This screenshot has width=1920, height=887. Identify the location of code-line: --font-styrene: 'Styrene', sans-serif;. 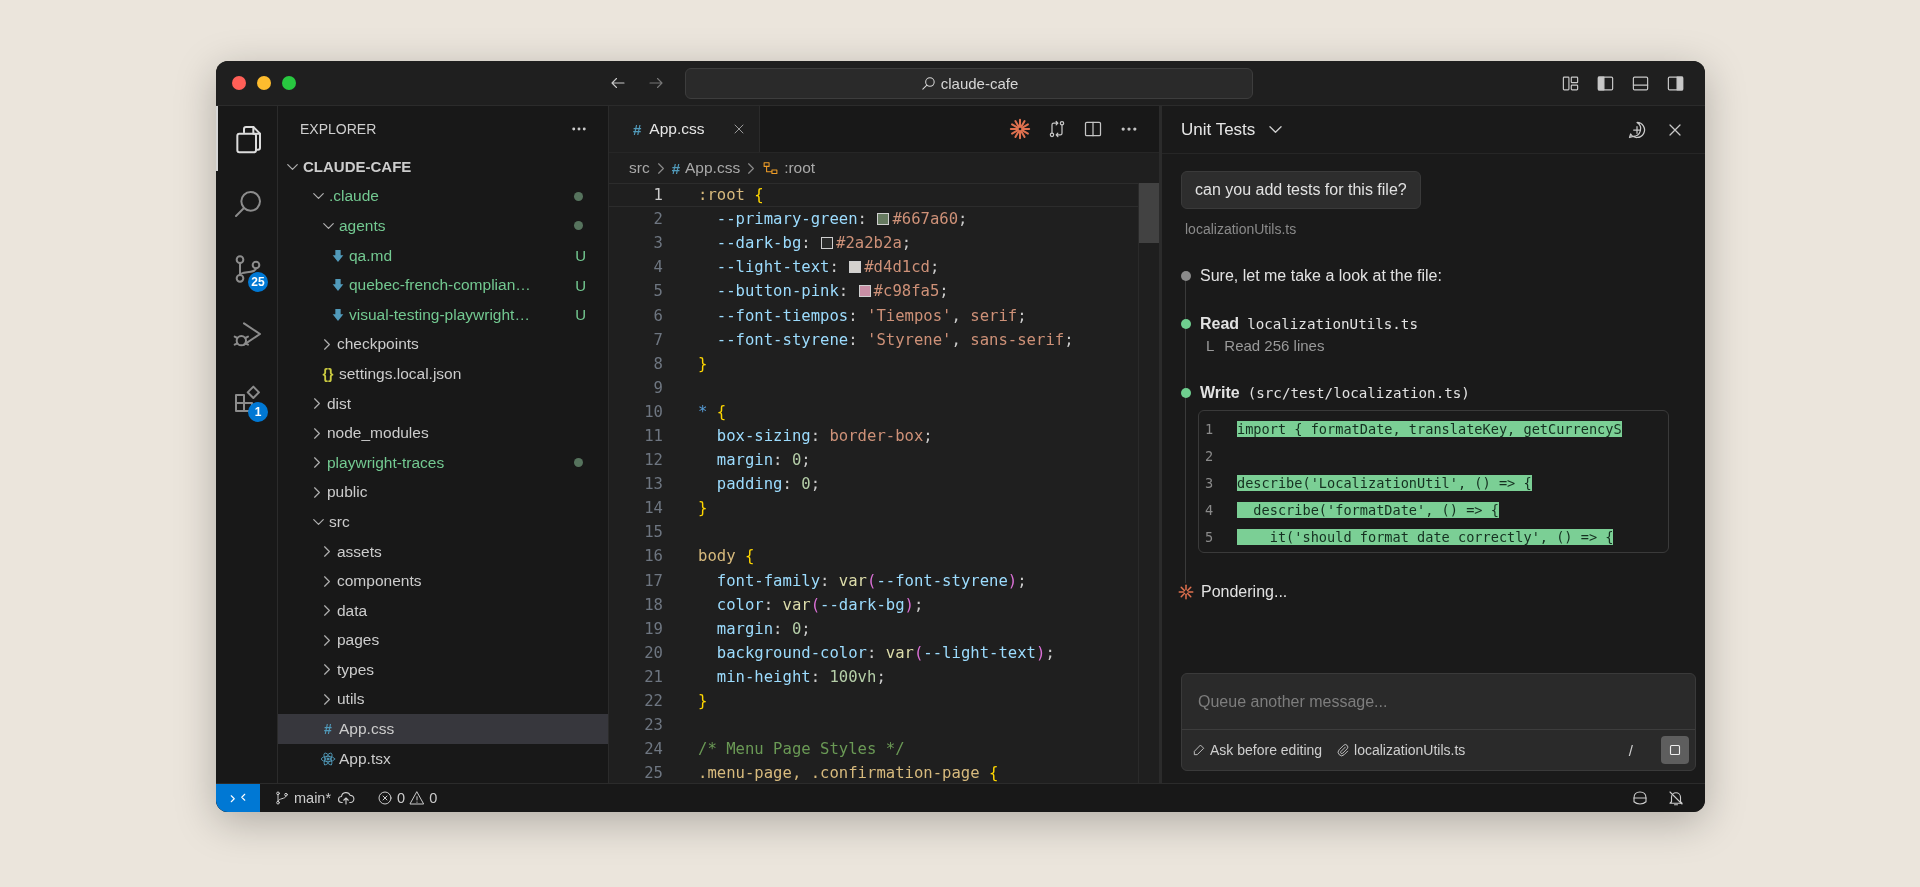
(894, 339).